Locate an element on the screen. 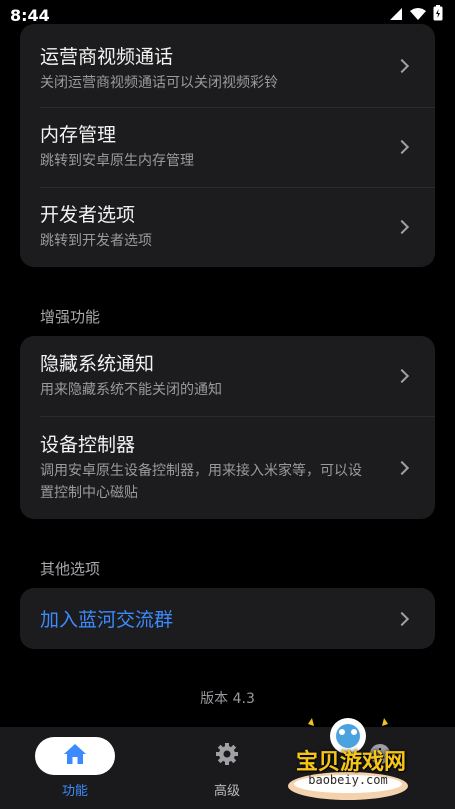 Image resolution: width=455 pixels, height=809 pixels. watermark-url: baobeiy.com is located at coordinates (348, 780).